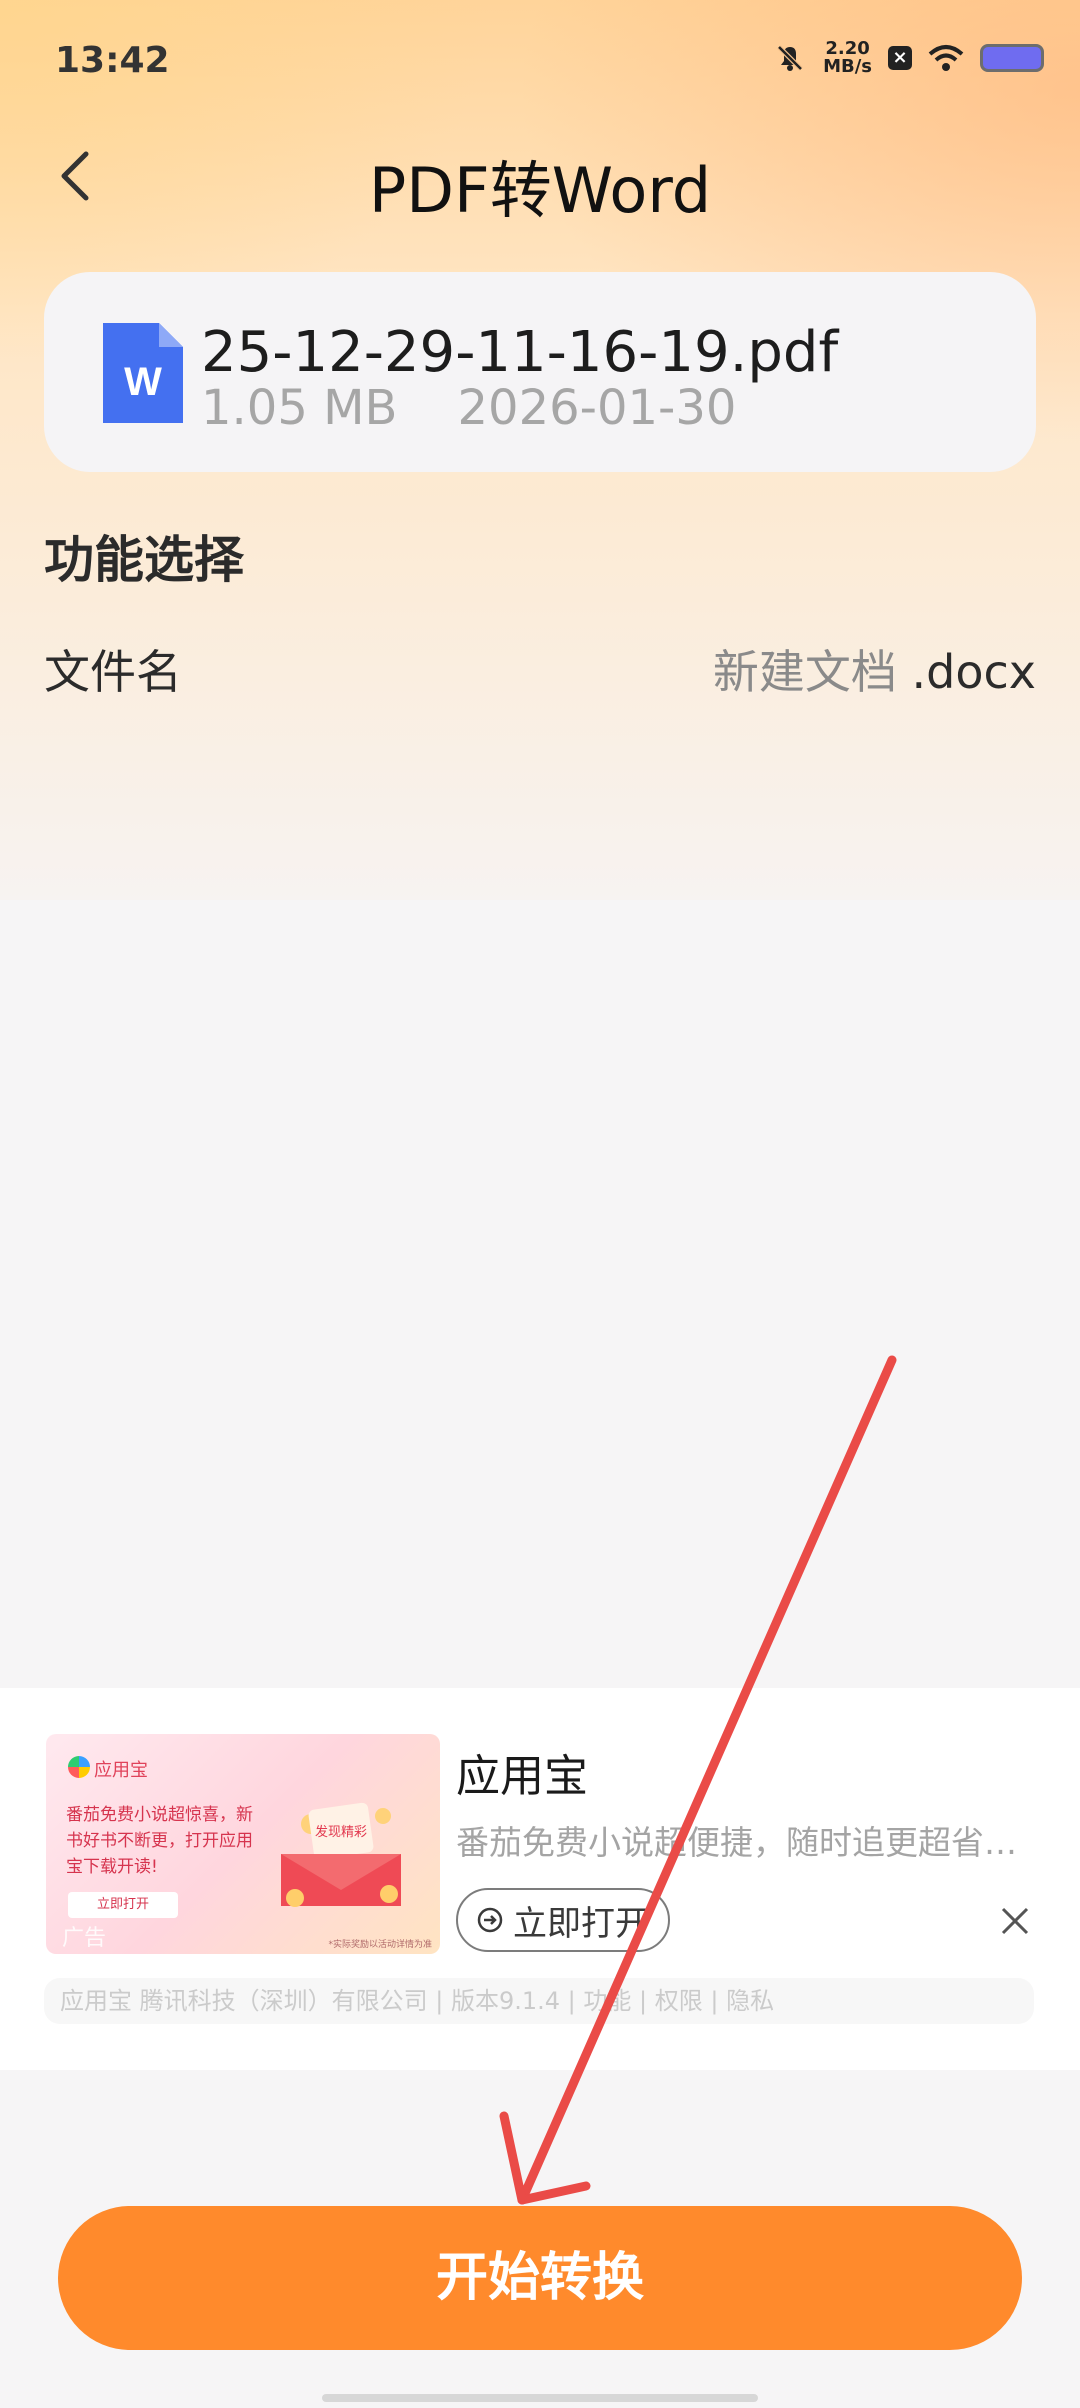 The width and height of the screenshot is (1080, 2408). What do you see at coordinates (581, 1923) in the screenshot?
I see `ad-open-label: 立即打开` at bounding box center [581, 1923].